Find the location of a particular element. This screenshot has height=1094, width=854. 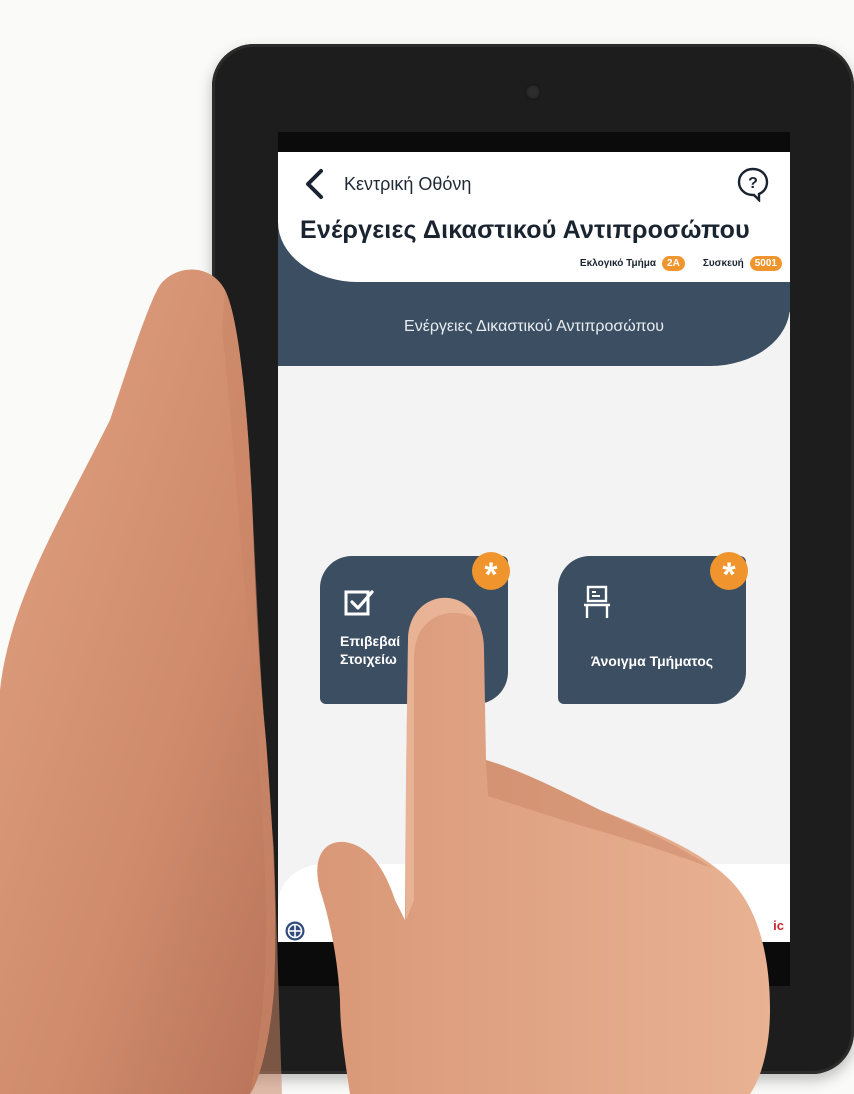

help-button: ? is located at coordinates (753, 184).